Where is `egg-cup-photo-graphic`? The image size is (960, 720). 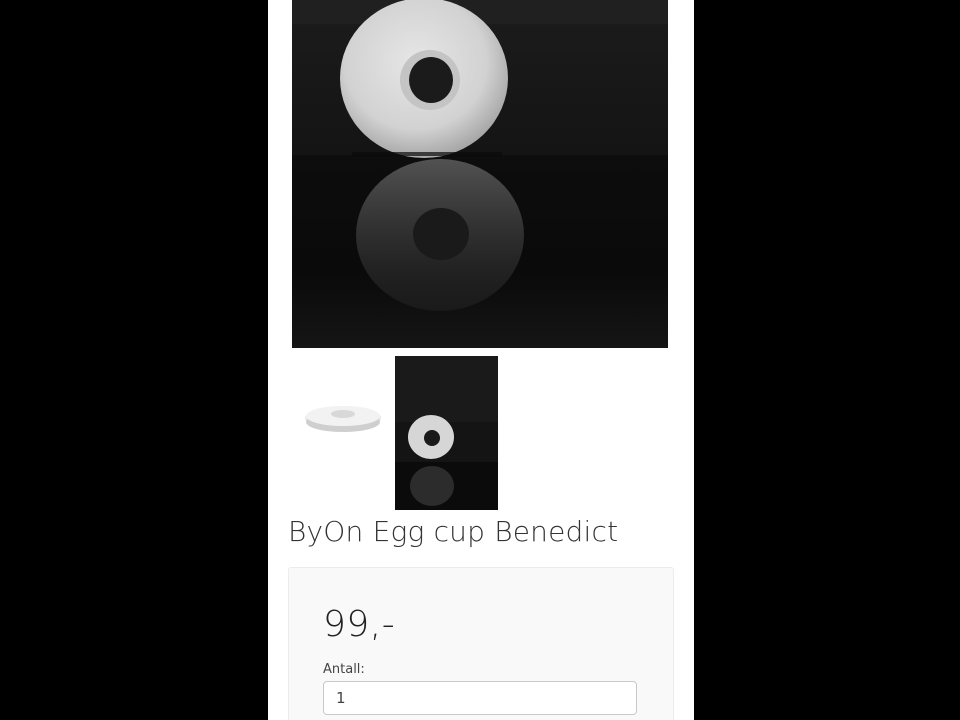
egg-cup-photo-graphic is located at coordinates (432, 155).